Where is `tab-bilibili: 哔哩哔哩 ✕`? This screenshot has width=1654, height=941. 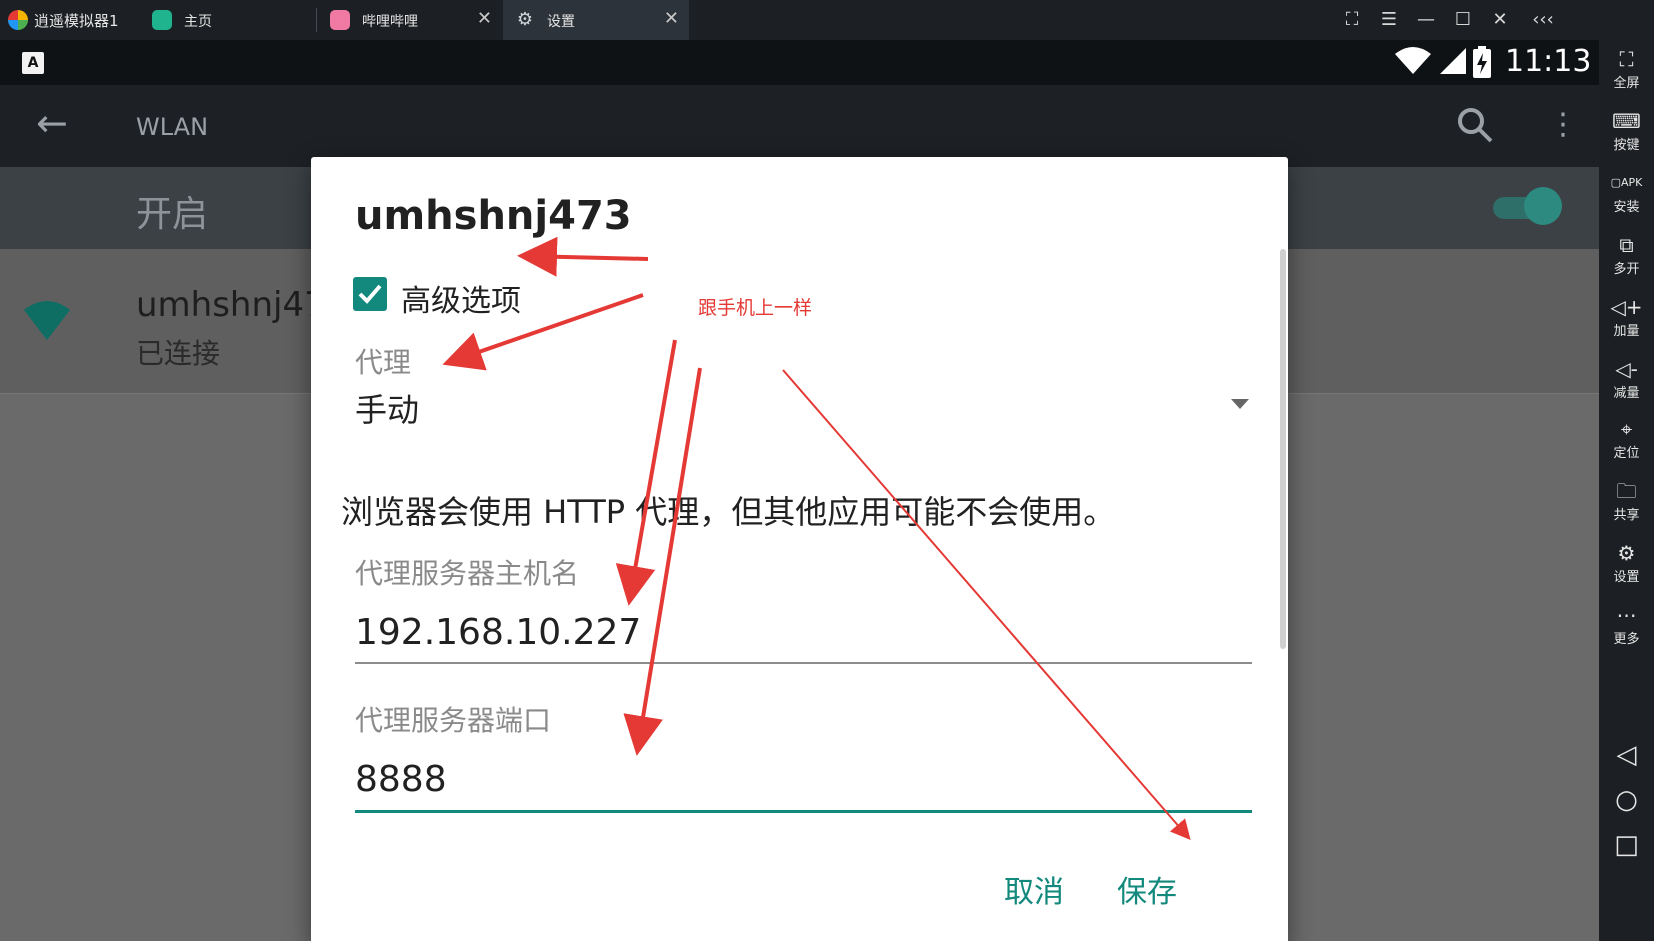 tab-bilibili: 哔哩哔哩 ✕ is located at coordinates (410, 20).